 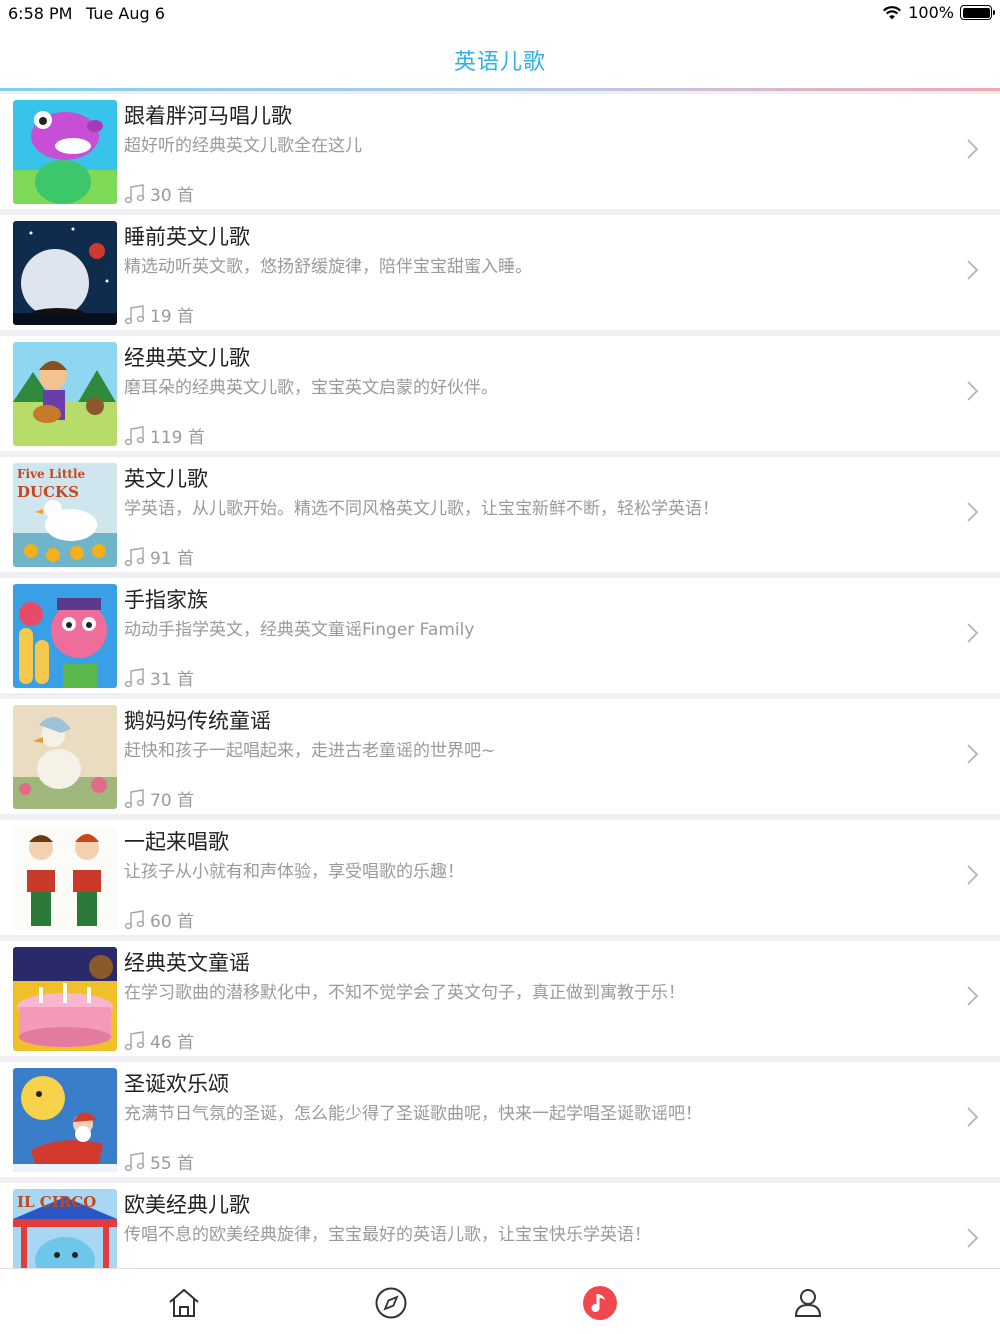 What do you see at coordinates (500, 756) in the screenshot?
I see `playlist-row: 鹅妈妈传统童谣赶快和孩子一起唱起来，走进古老童谣的世界吧~ 70 首` at bounding box center [500, 756].